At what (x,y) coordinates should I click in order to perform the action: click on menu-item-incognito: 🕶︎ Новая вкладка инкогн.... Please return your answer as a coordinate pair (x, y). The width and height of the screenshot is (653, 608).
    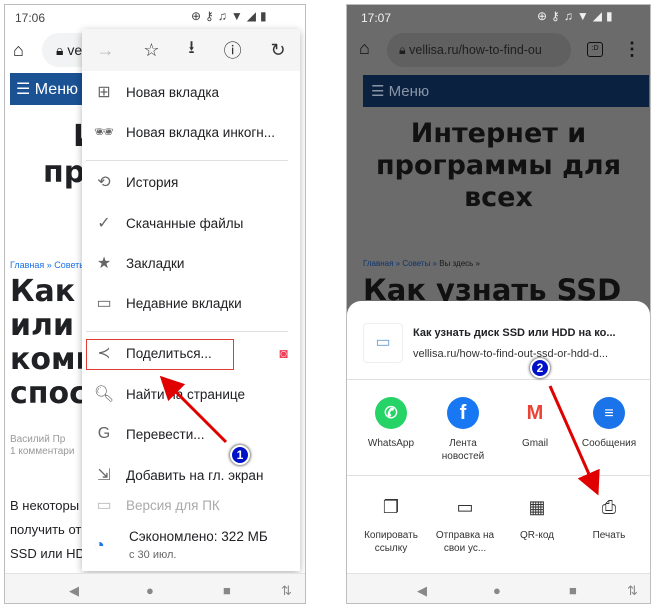
    Looking at the image, I should click on (191, 132).